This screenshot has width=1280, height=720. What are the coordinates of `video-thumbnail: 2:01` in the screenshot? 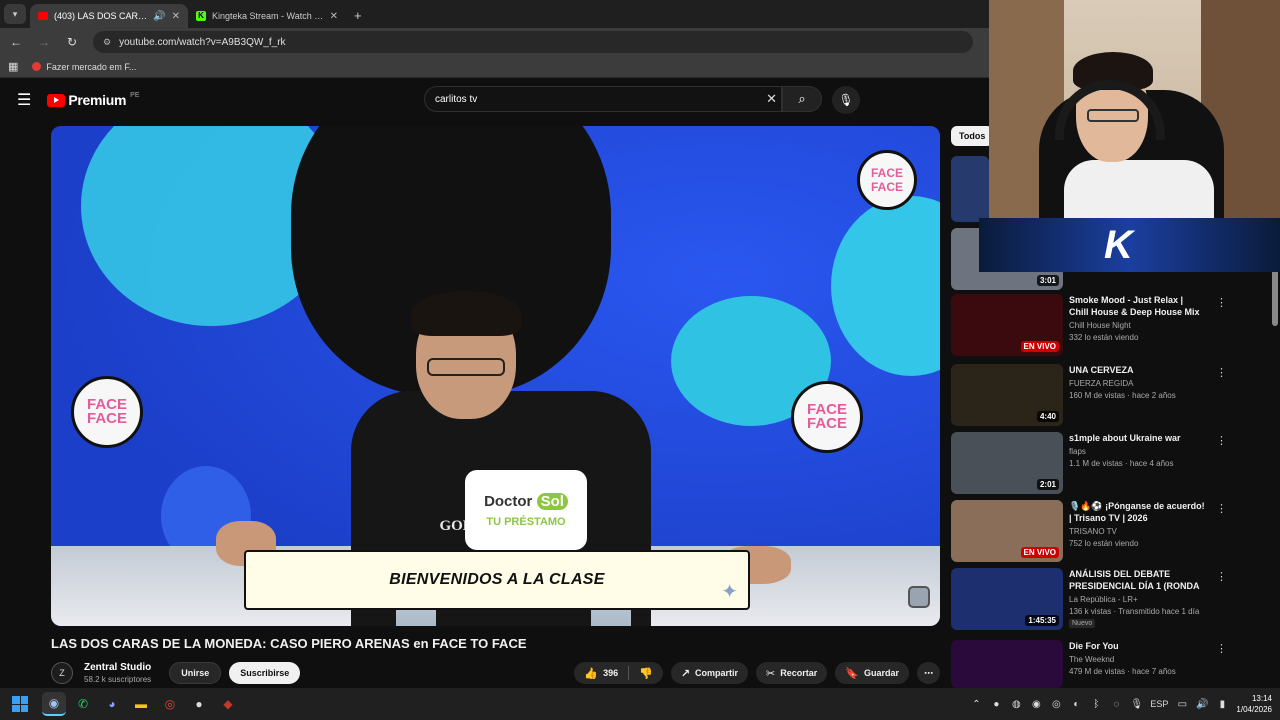 It's located at (1007, 463).